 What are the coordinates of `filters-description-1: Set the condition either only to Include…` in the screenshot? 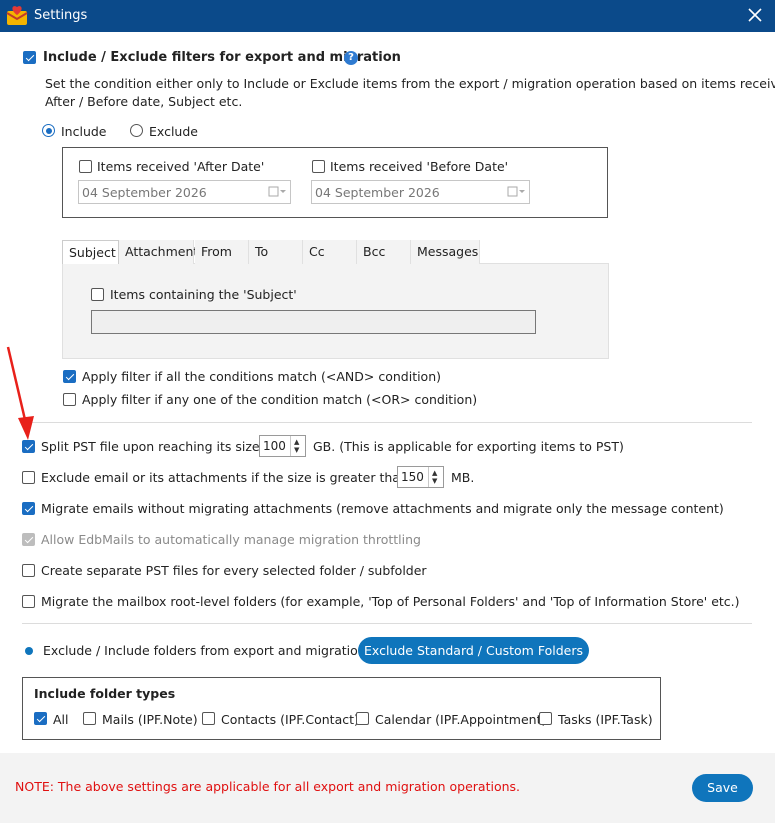 It's located at (410, 83).